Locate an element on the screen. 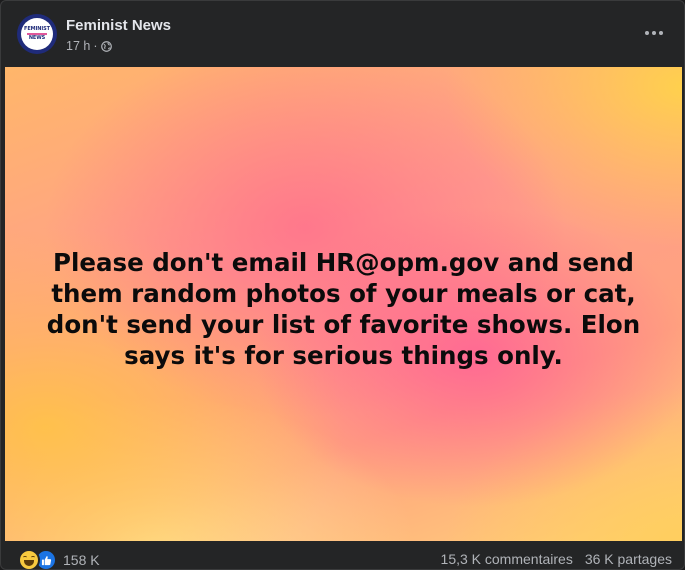 The image size is (685, 570). more-options-button is located at coordinates (654, 33).